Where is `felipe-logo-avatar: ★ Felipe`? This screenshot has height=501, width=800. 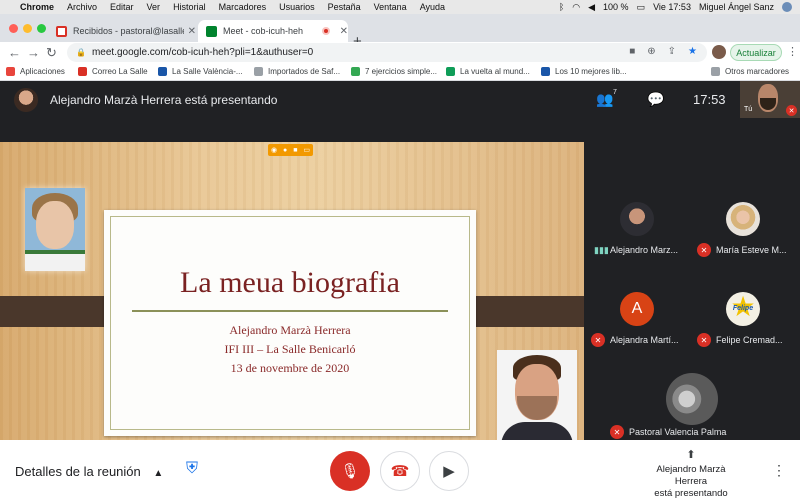
felipe-logo-avatar: ★ Felipe is located at coordinates (743, 309).